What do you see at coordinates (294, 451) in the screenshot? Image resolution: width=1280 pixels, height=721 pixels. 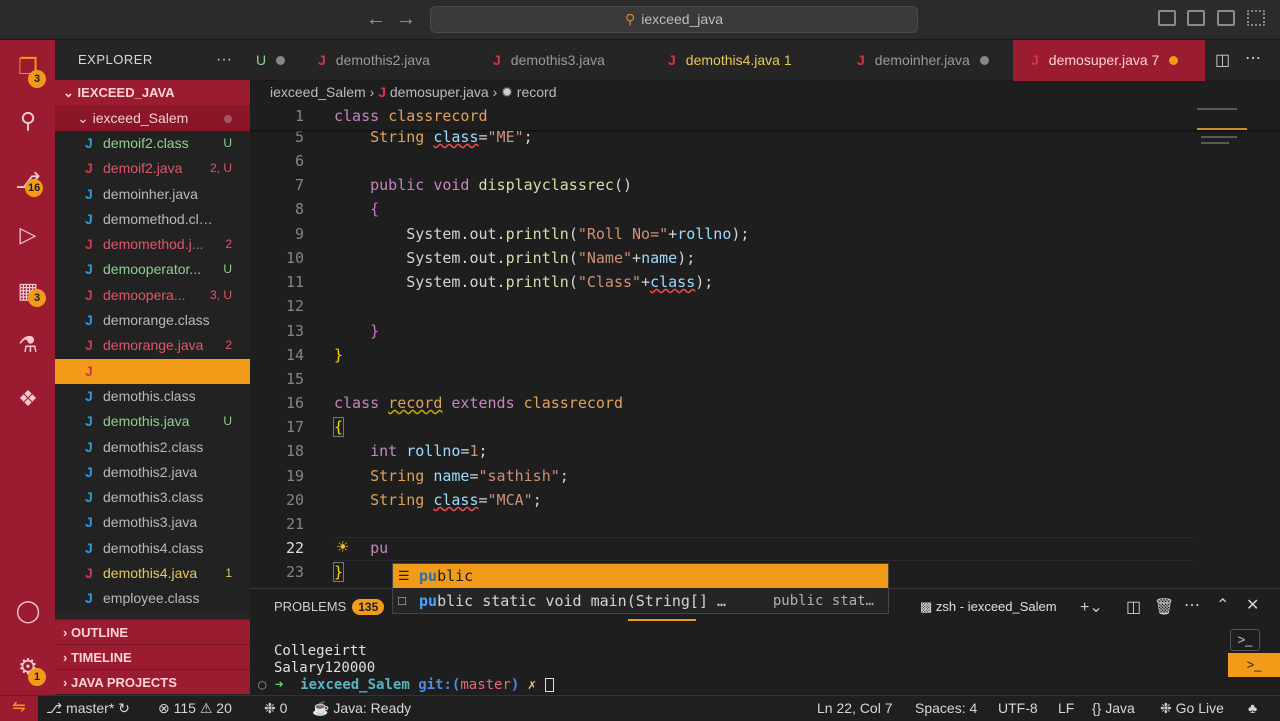 I see `line-number: 18` at bounding box center [294, 451].